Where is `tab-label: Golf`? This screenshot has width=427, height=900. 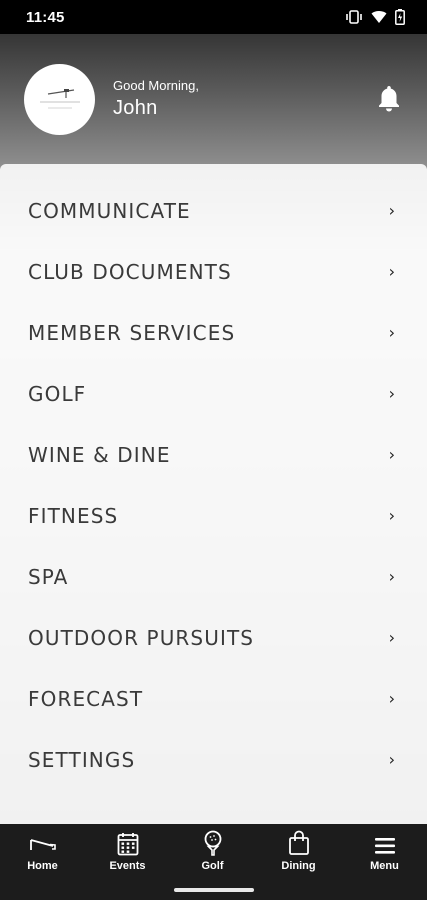
tab-label: Golf is located at coordinates (212, 866).